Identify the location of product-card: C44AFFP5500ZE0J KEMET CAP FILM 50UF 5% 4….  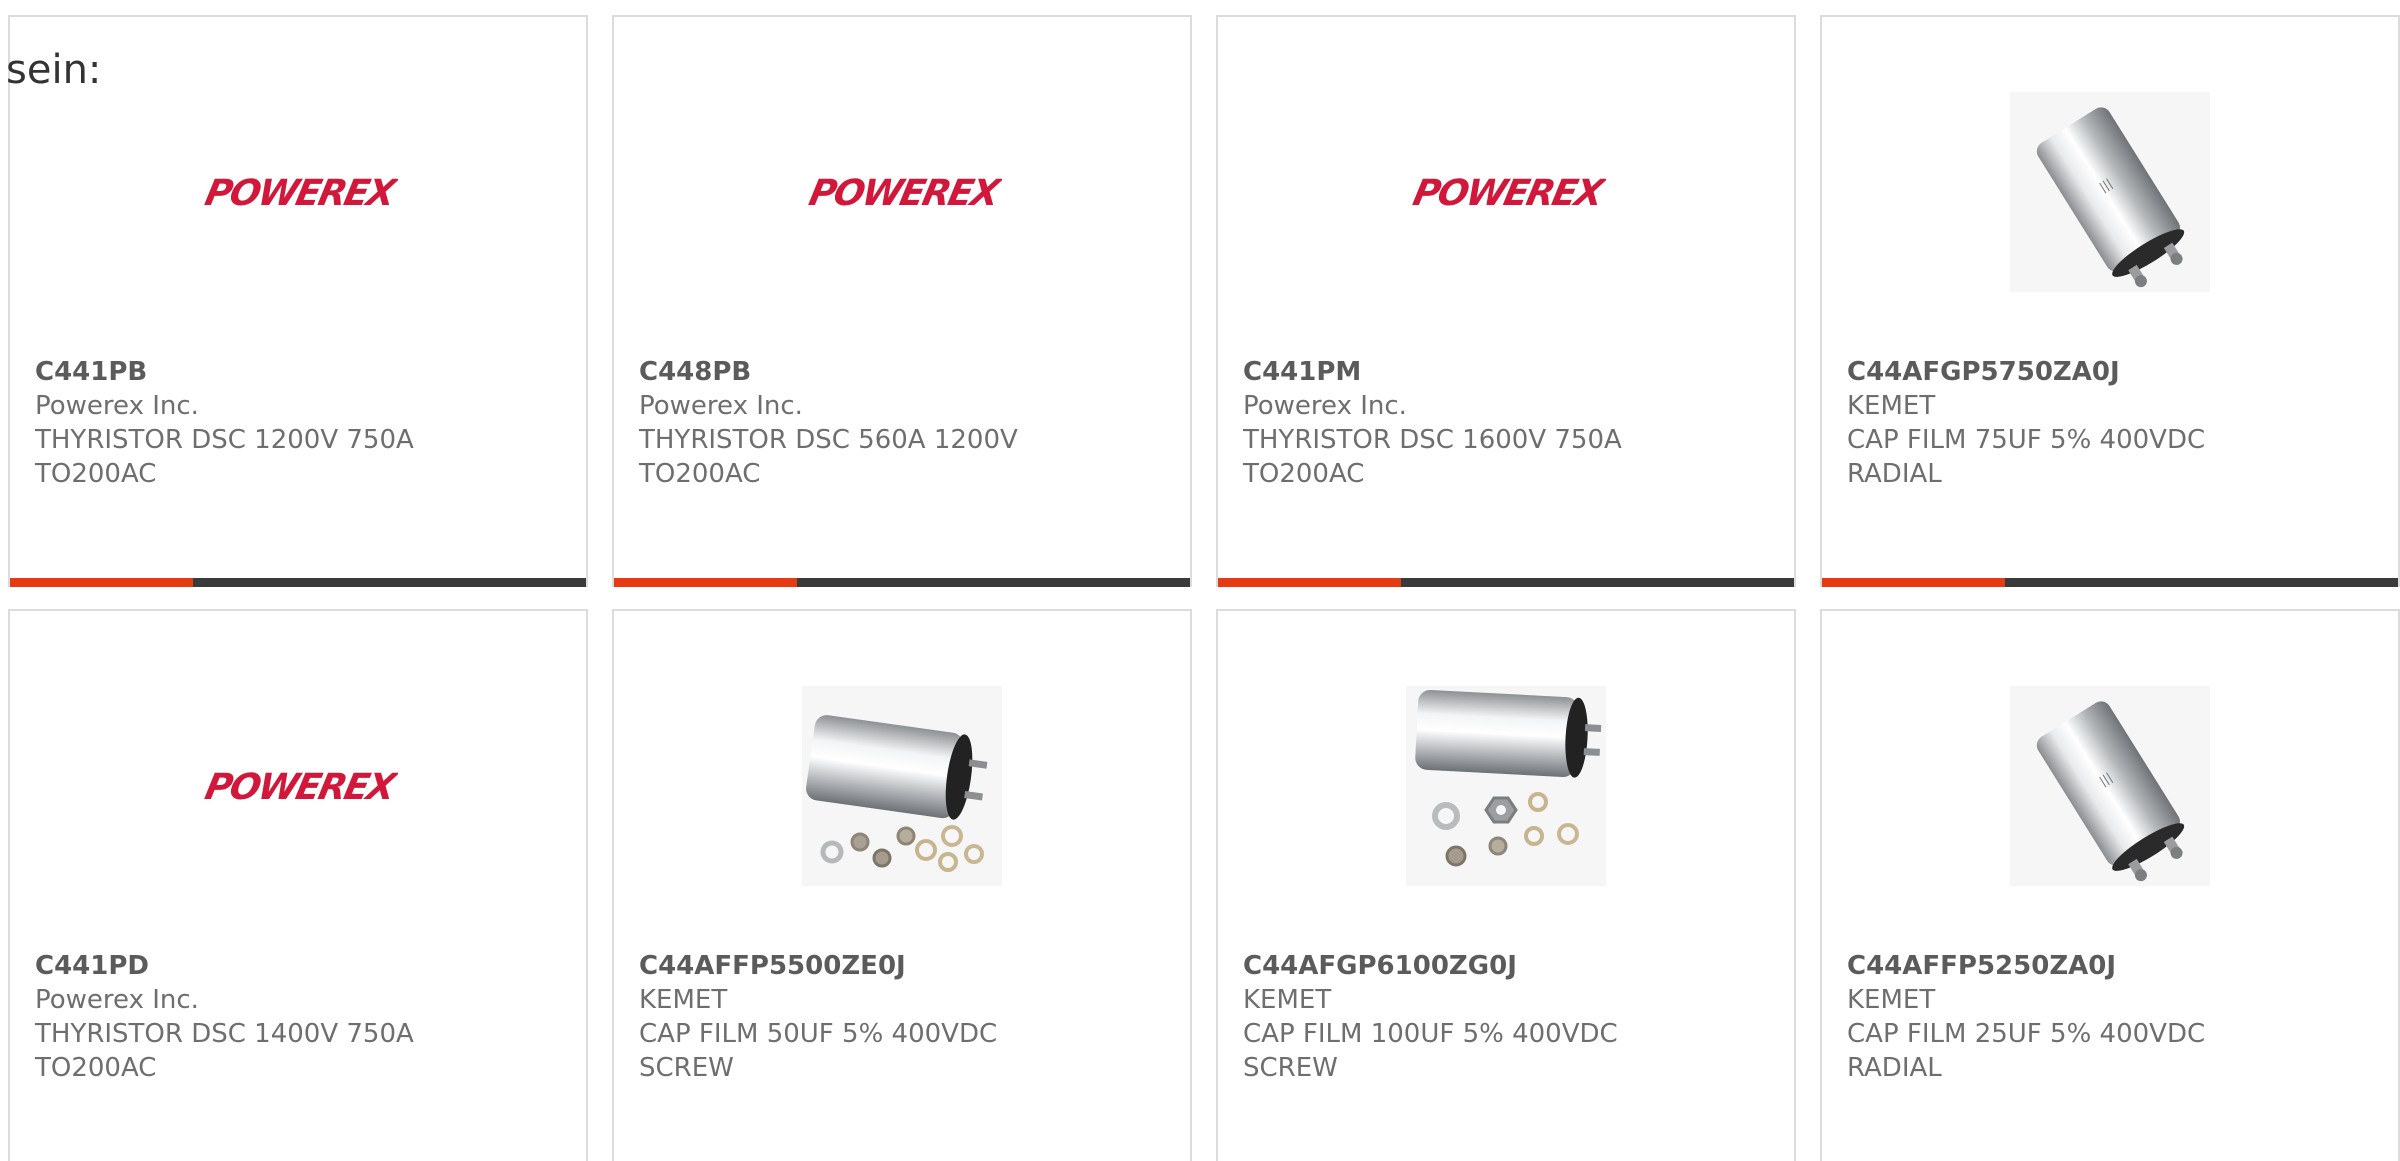
(902, 885).